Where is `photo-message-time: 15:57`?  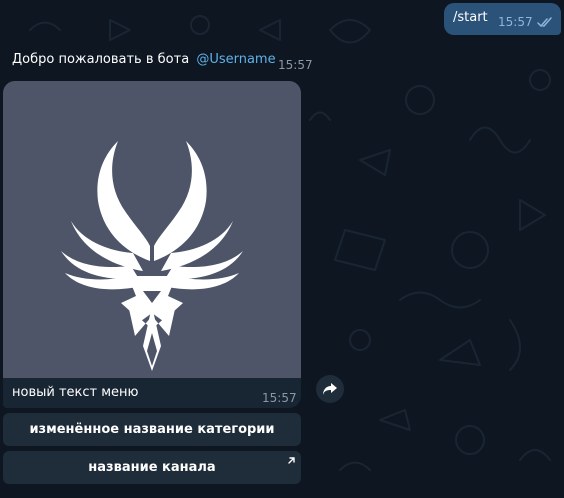
photo-message-time: 15:57 is located at coordinates (279, 398).